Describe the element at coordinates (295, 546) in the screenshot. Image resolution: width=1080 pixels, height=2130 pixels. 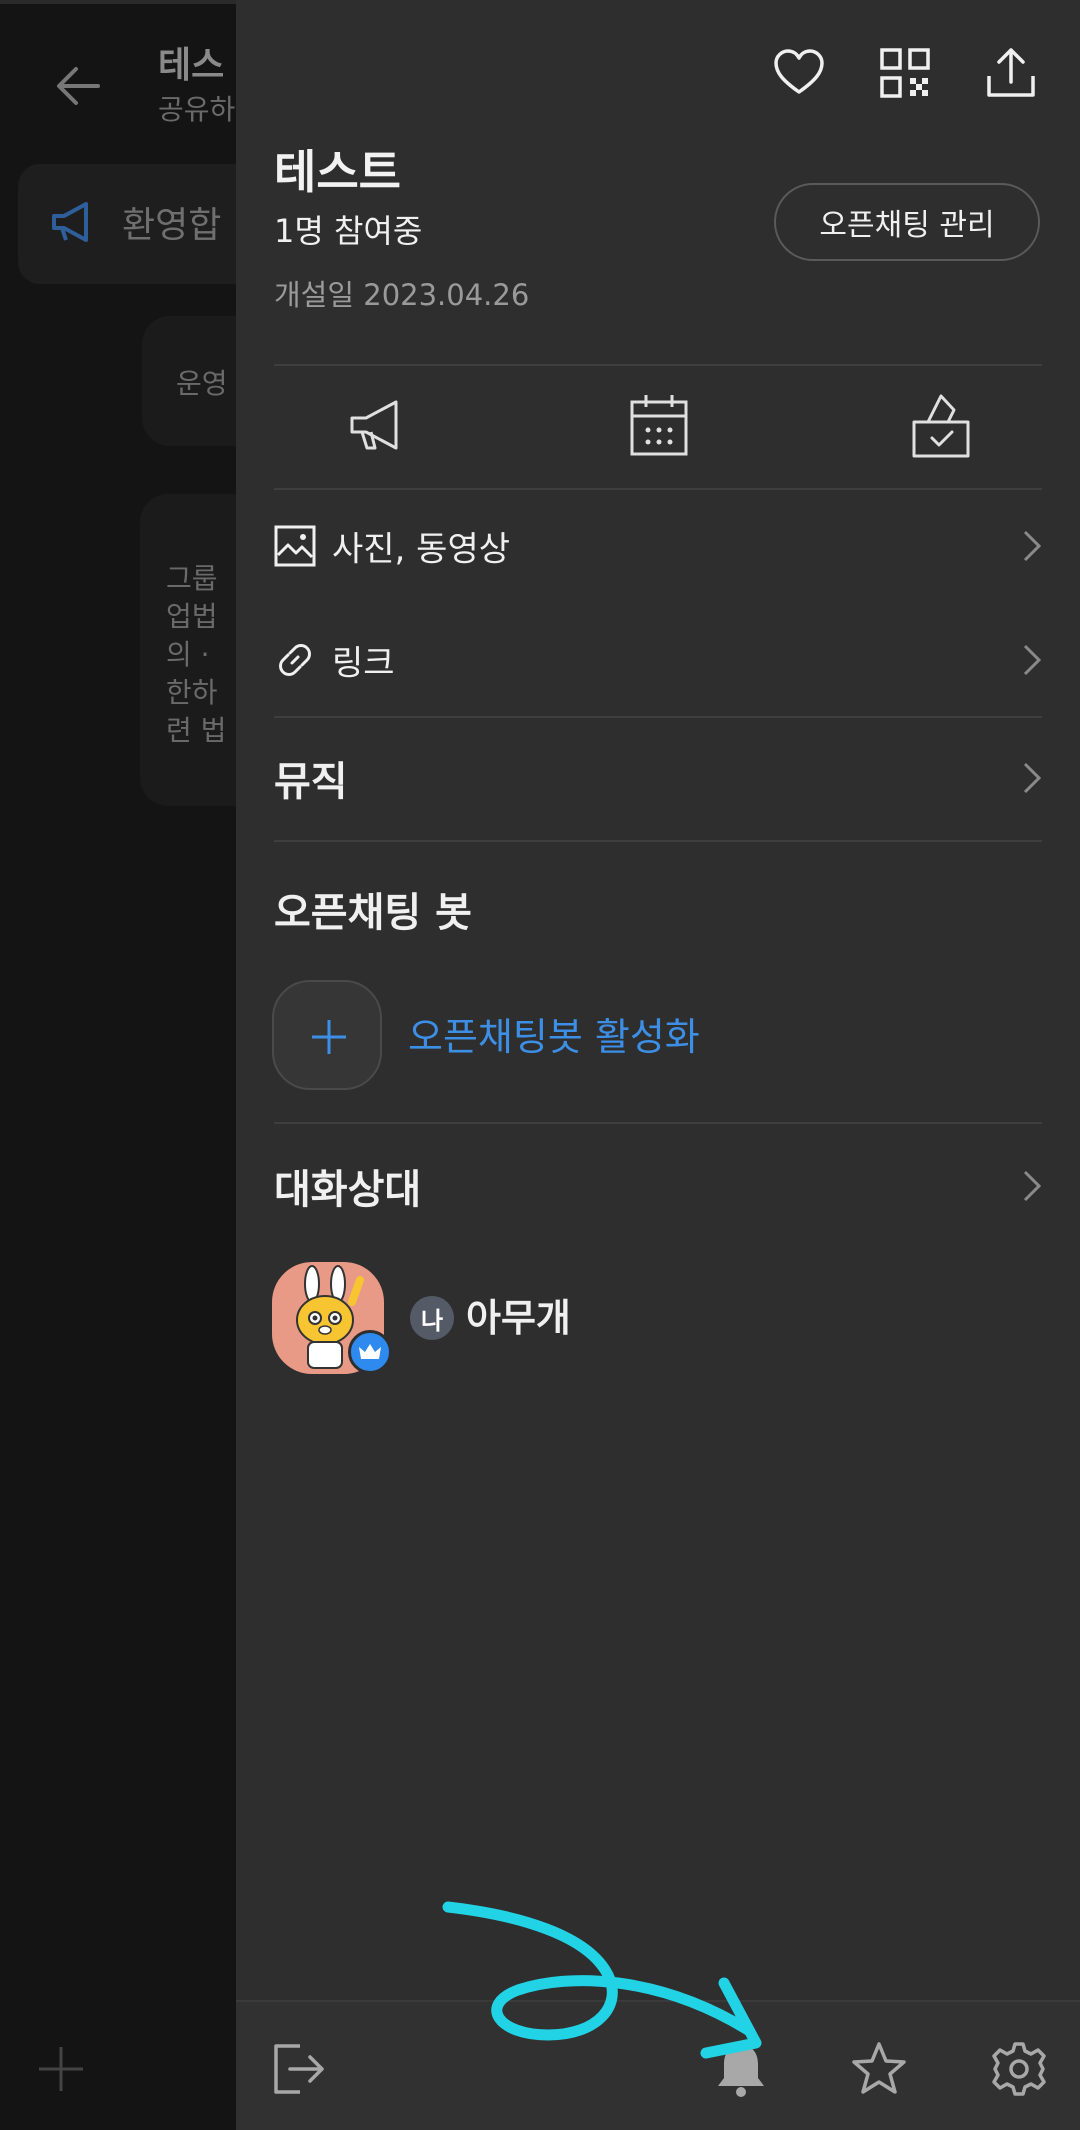
I see `photo-icon` at that location.